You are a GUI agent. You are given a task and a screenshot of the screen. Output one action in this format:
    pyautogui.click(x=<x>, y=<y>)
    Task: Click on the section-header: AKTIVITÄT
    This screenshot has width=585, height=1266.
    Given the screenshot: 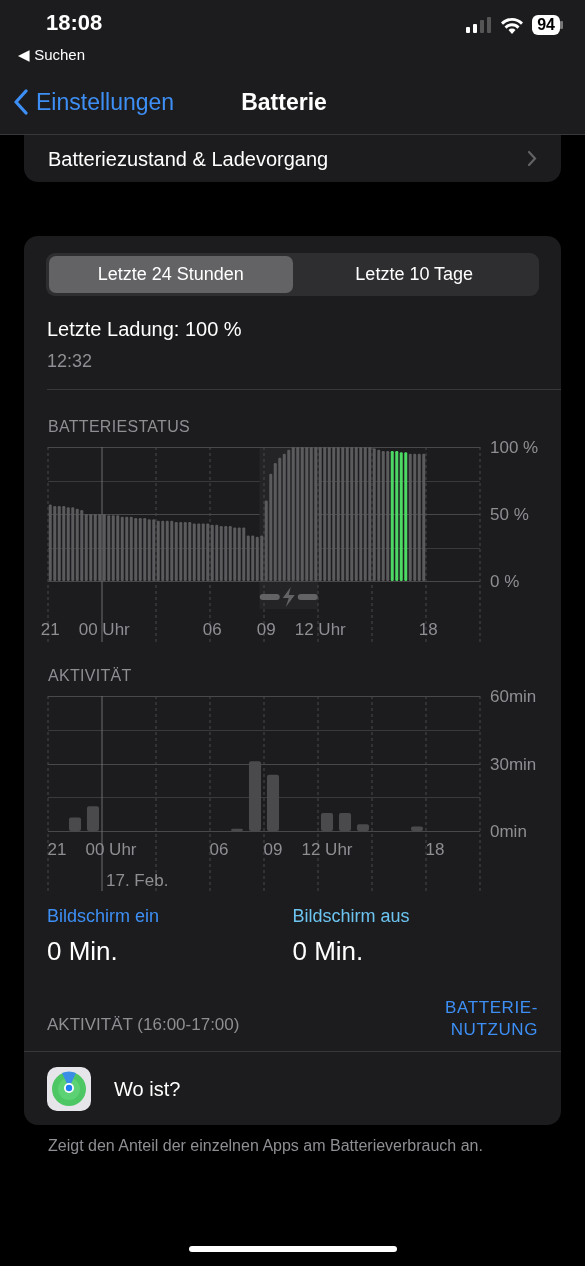 What is the action you would take?
    pyautogui.click(x=90, y=676)
    